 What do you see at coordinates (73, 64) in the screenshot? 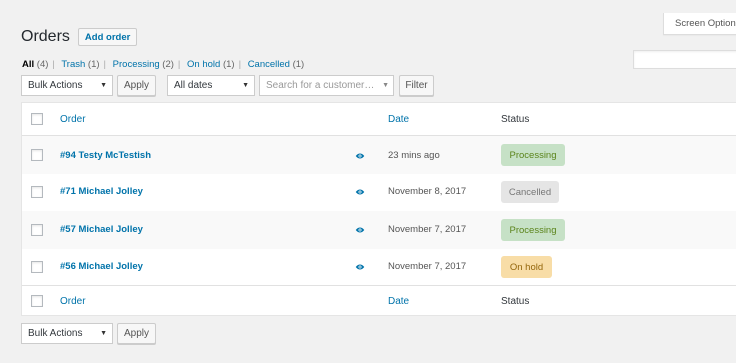
I see `view-trash-link: Trash` at bounding box center [73, 64].